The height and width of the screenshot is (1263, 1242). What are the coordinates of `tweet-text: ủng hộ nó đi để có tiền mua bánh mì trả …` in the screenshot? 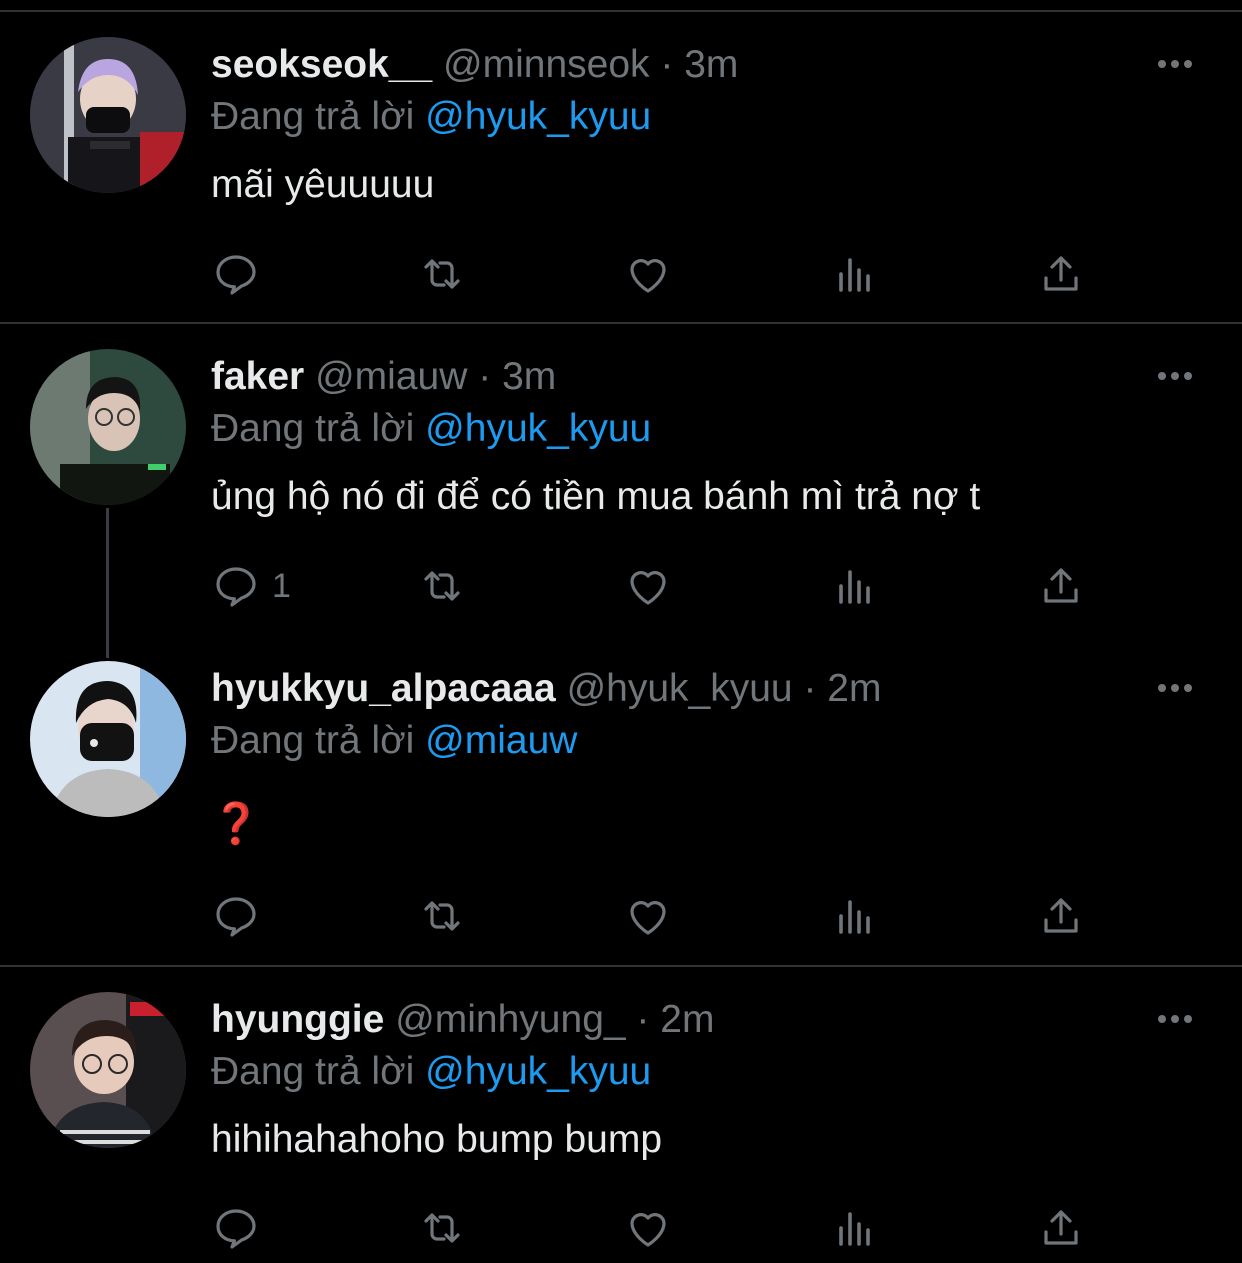 It's located at (596, 496).